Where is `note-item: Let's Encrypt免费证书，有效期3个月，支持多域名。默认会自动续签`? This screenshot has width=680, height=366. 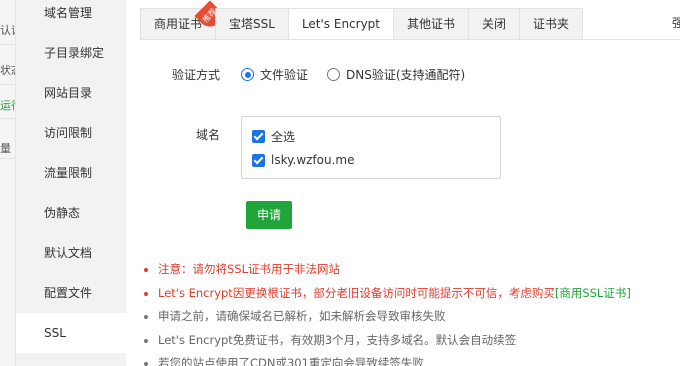
note-item: Let's Encrypt免费证书，有效期3个月，支持多域名。默认会自动续签 is located at coordinates (412, 341).